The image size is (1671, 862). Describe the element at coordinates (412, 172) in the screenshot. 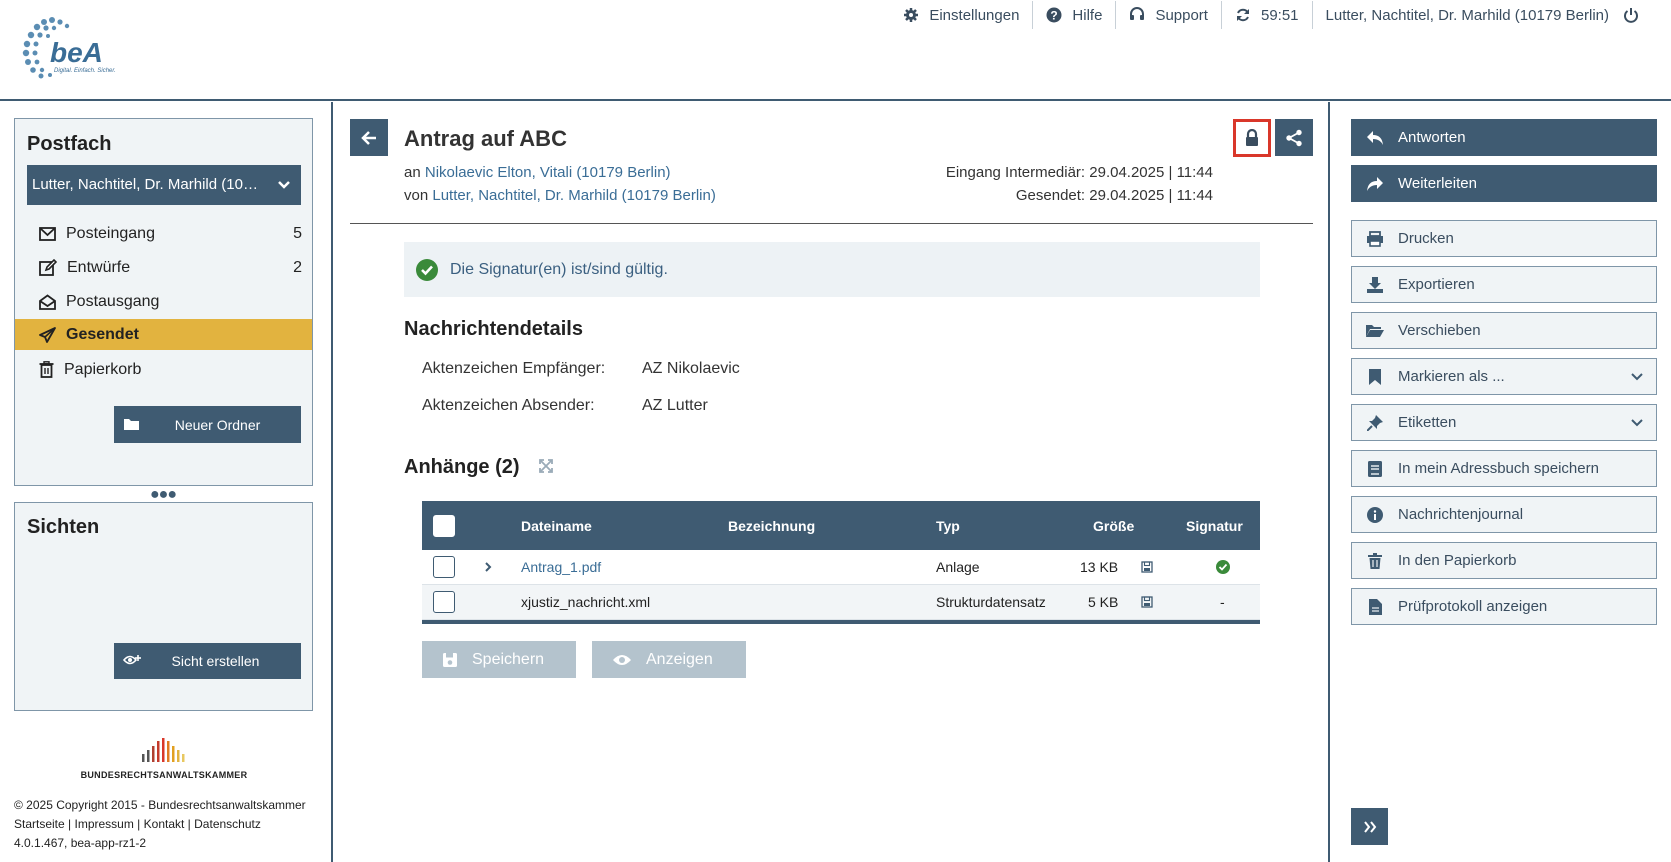

I see `to-prefix: an` at that location.